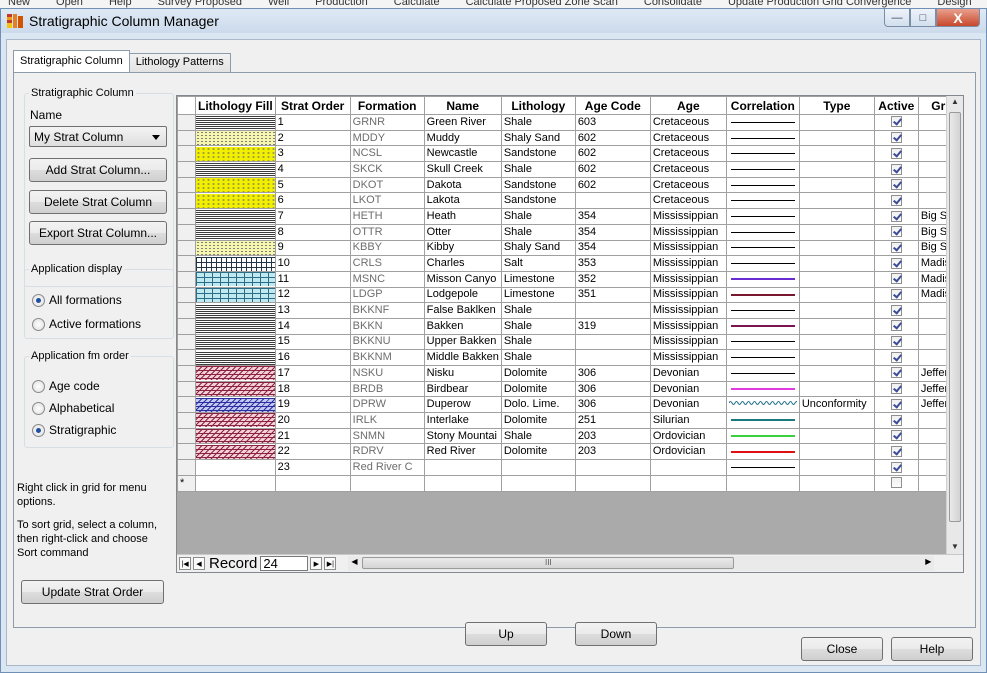  I want to click on strat-order-cell: 7, so click(312, 216).